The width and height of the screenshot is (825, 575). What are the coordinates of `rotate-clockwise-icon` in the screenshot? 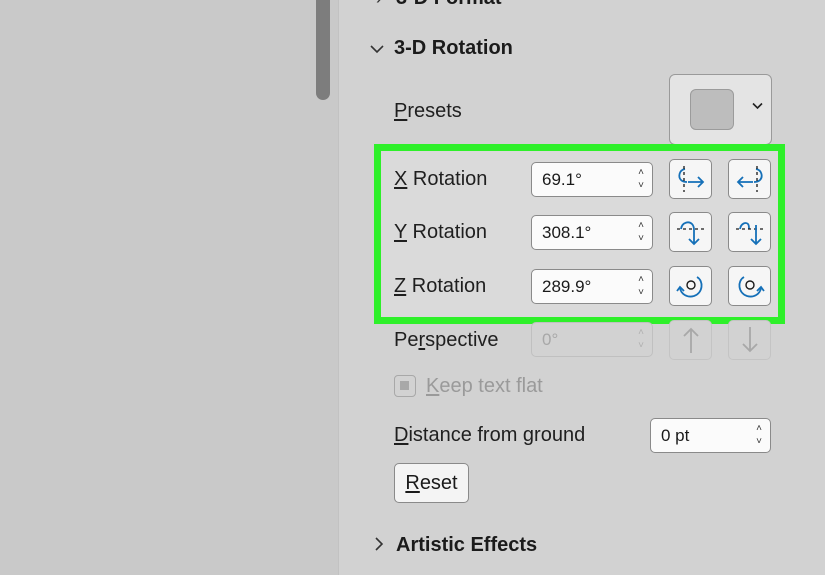 It's located at (751, 287).